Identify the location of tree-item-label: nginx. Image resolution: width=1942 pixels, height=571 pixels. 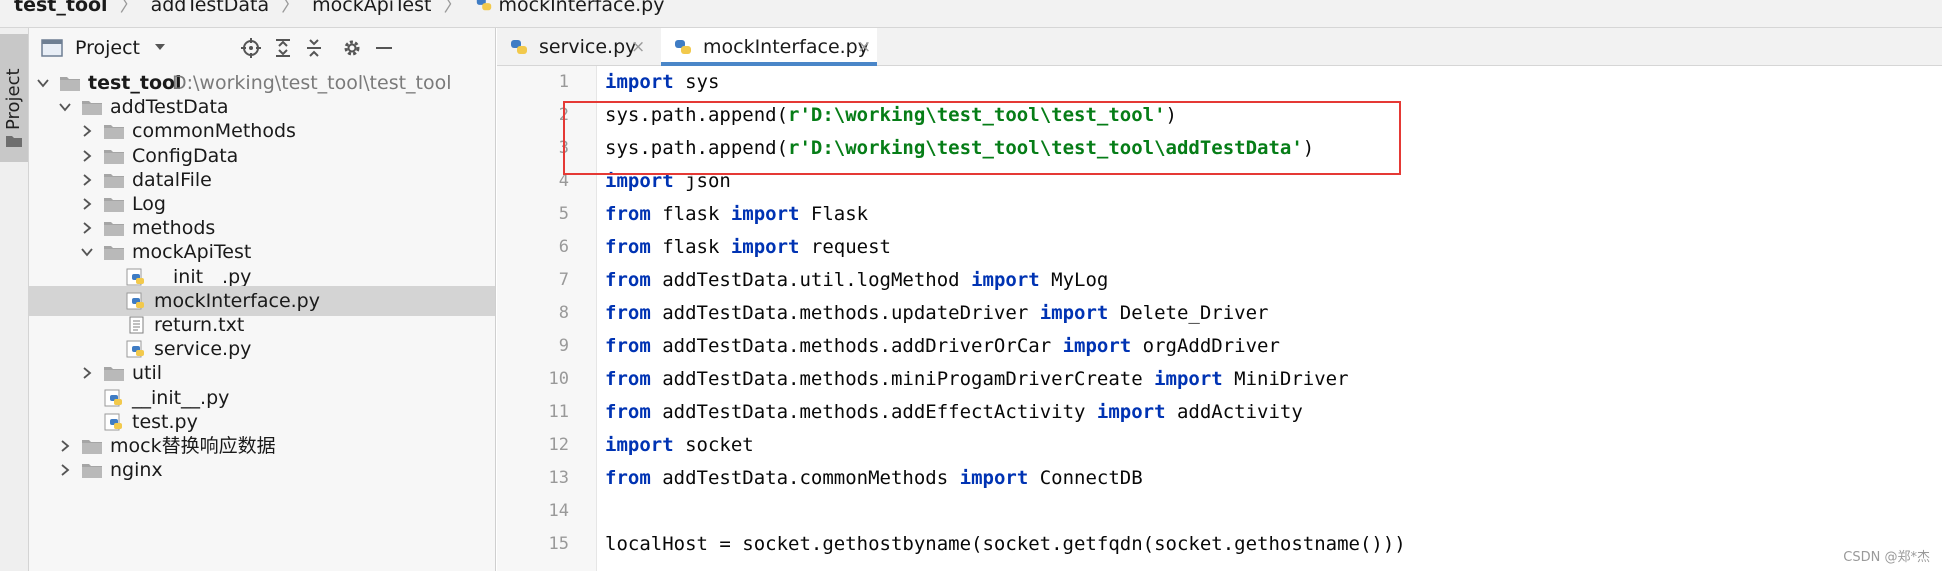
(136, 470).